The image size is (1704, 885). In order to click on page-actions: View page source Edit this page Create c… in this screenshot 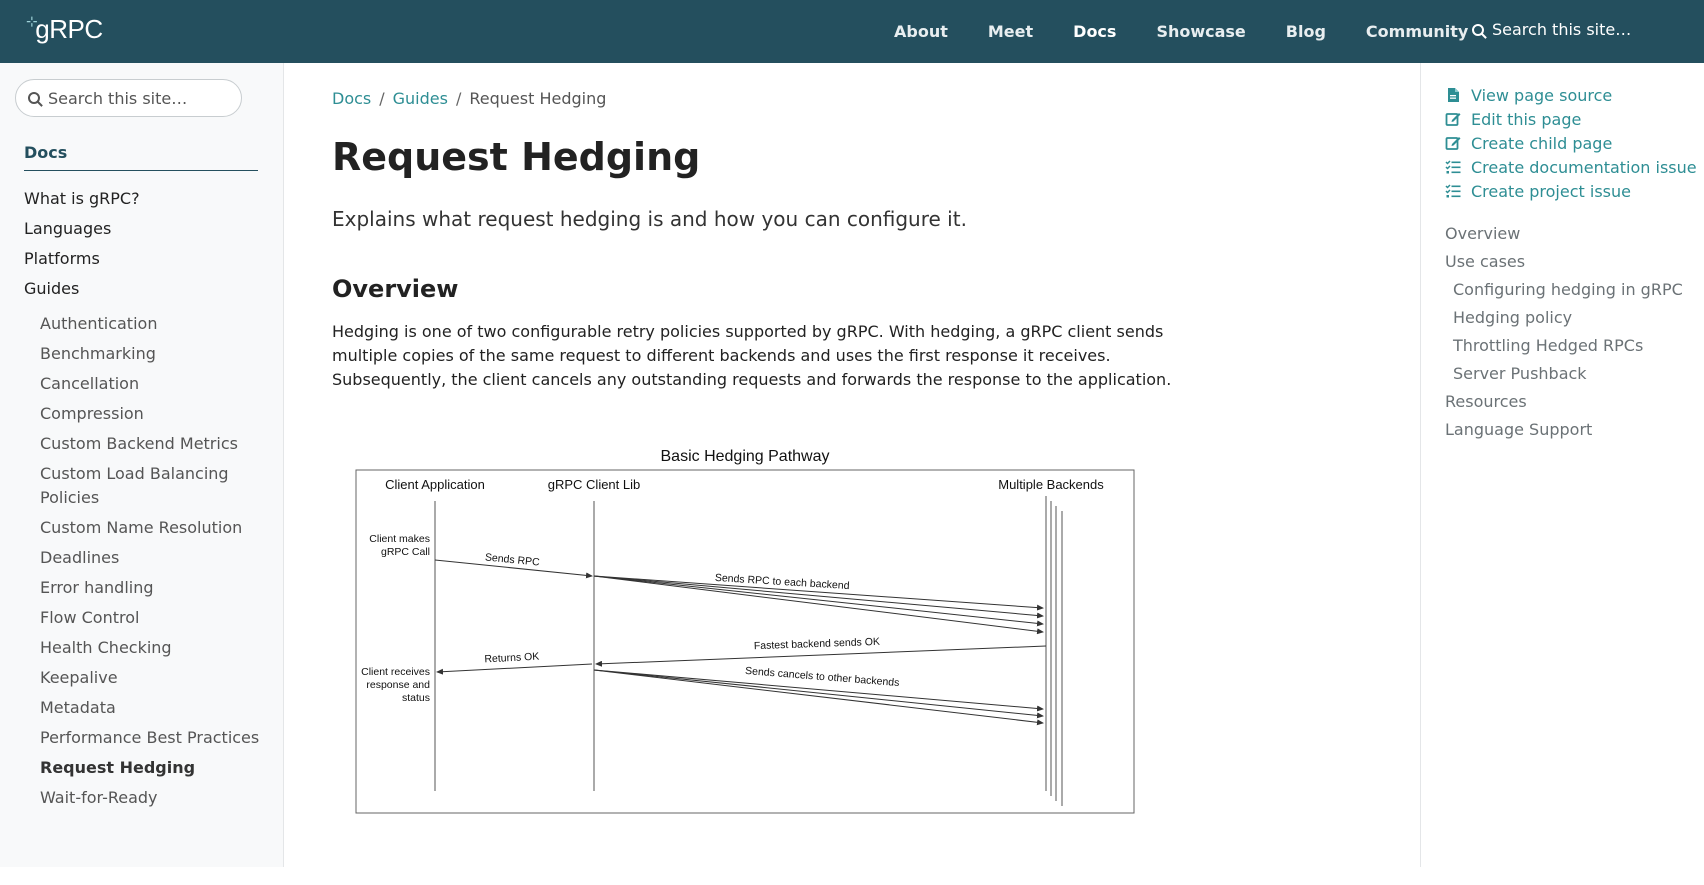, I will do `click(1571, 143)`.